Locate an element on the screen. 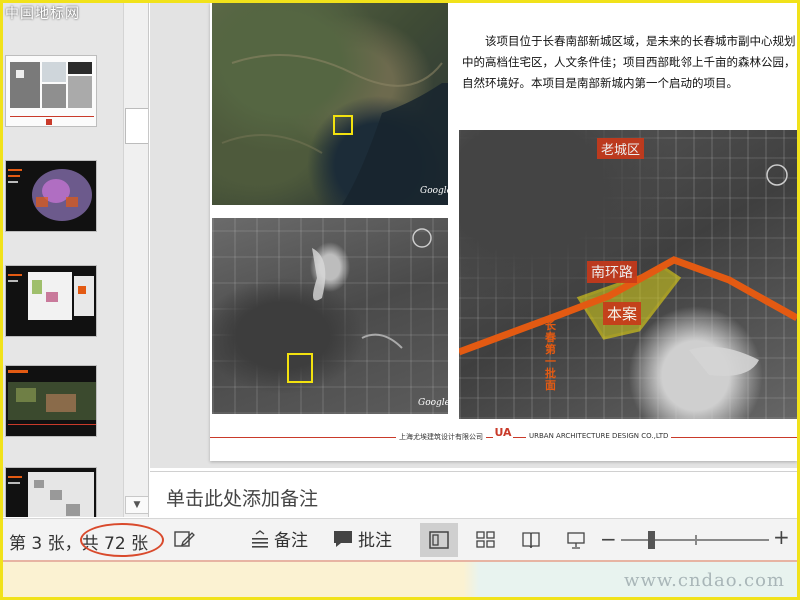 The image size is (800, 600). comments-button: 批注 is located at coordinates (362, 538).